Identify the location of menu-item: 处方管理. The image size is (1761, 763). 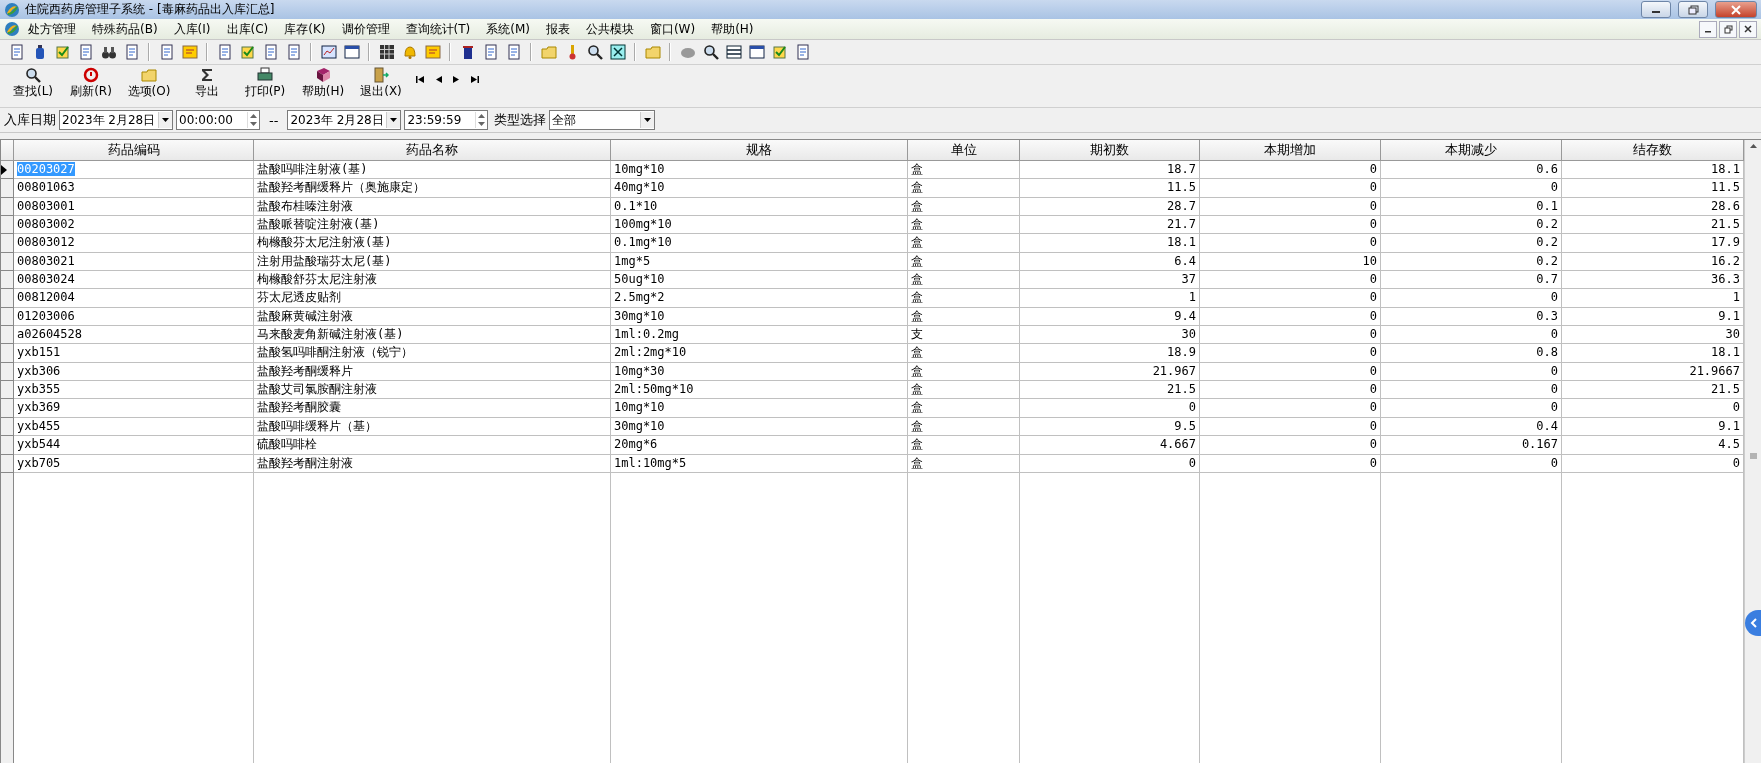
(52, 29).